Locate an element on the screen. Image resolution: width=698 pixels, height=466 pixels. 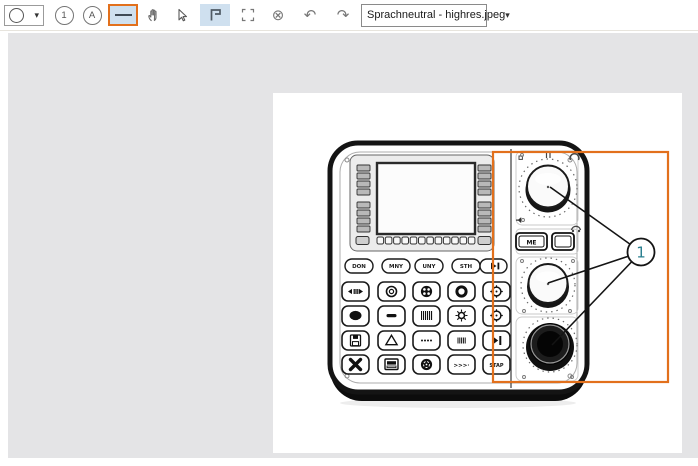
selected-file-name: Sprachneutral - highres.jpeg is located at coordinates (436, 15).